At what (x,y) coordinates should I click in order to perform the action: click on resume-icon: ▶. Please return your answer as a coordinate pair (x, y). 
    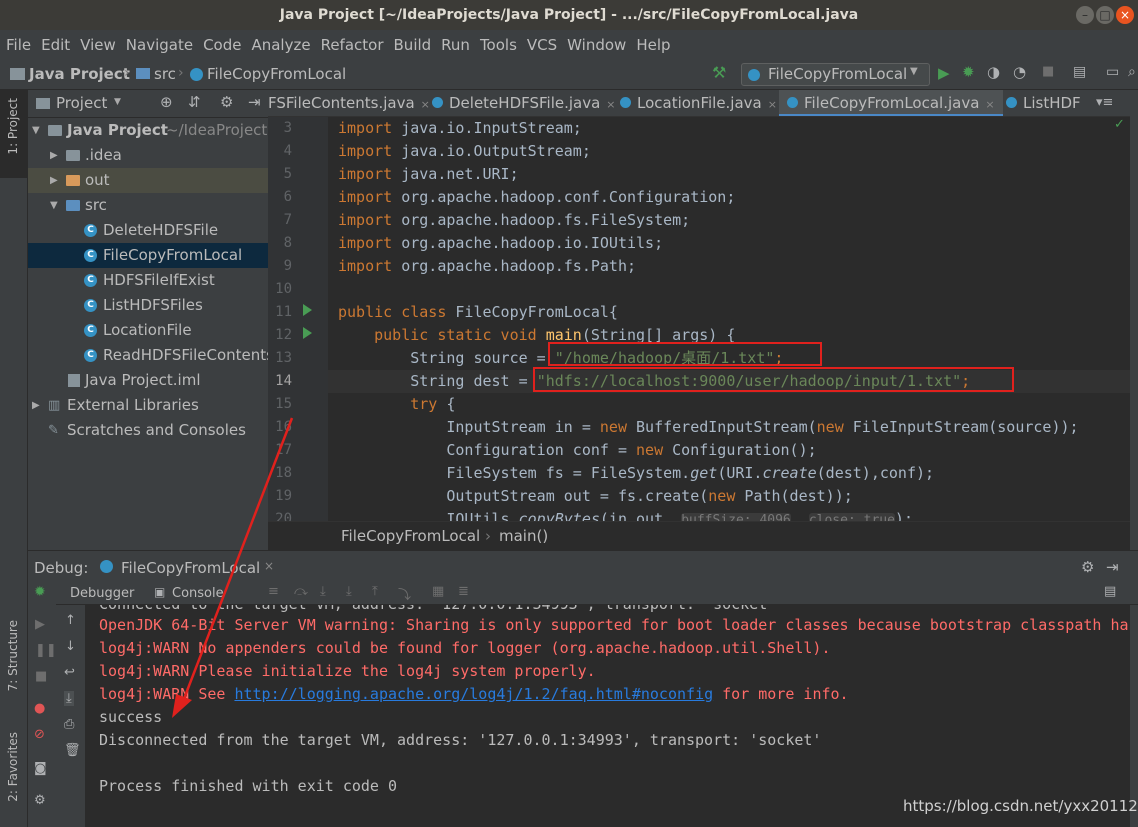
    Looking at the image, I should click on (40, 624).